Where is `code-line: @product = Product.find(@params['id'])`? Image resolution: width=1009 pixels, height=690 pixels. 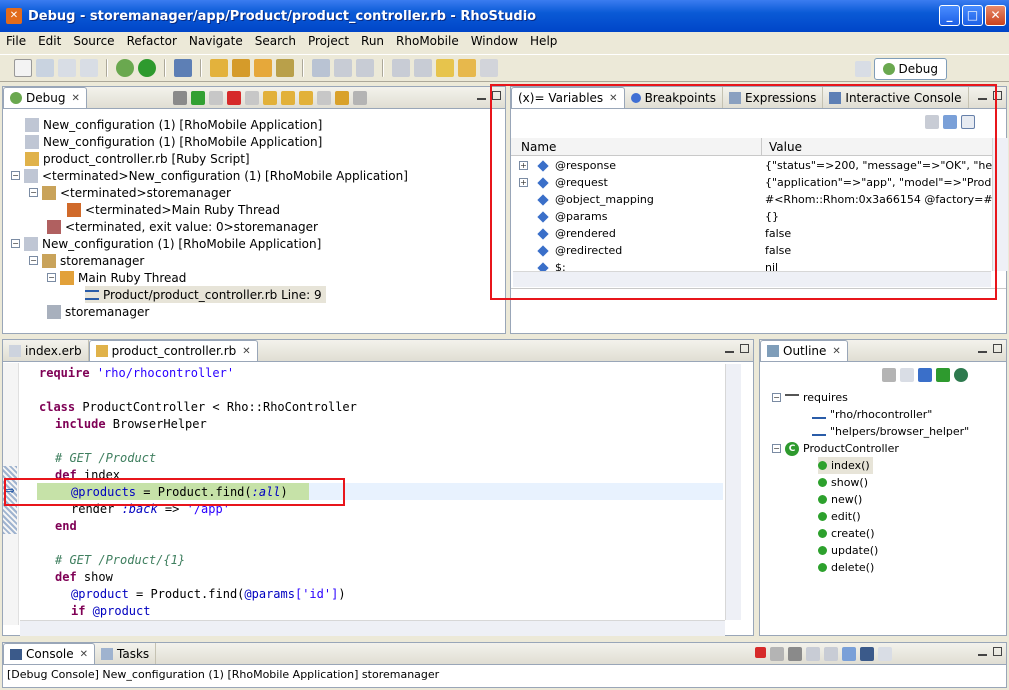 code-line: @product = Product.find(@params['id']) is located at coordinates (208, 594).